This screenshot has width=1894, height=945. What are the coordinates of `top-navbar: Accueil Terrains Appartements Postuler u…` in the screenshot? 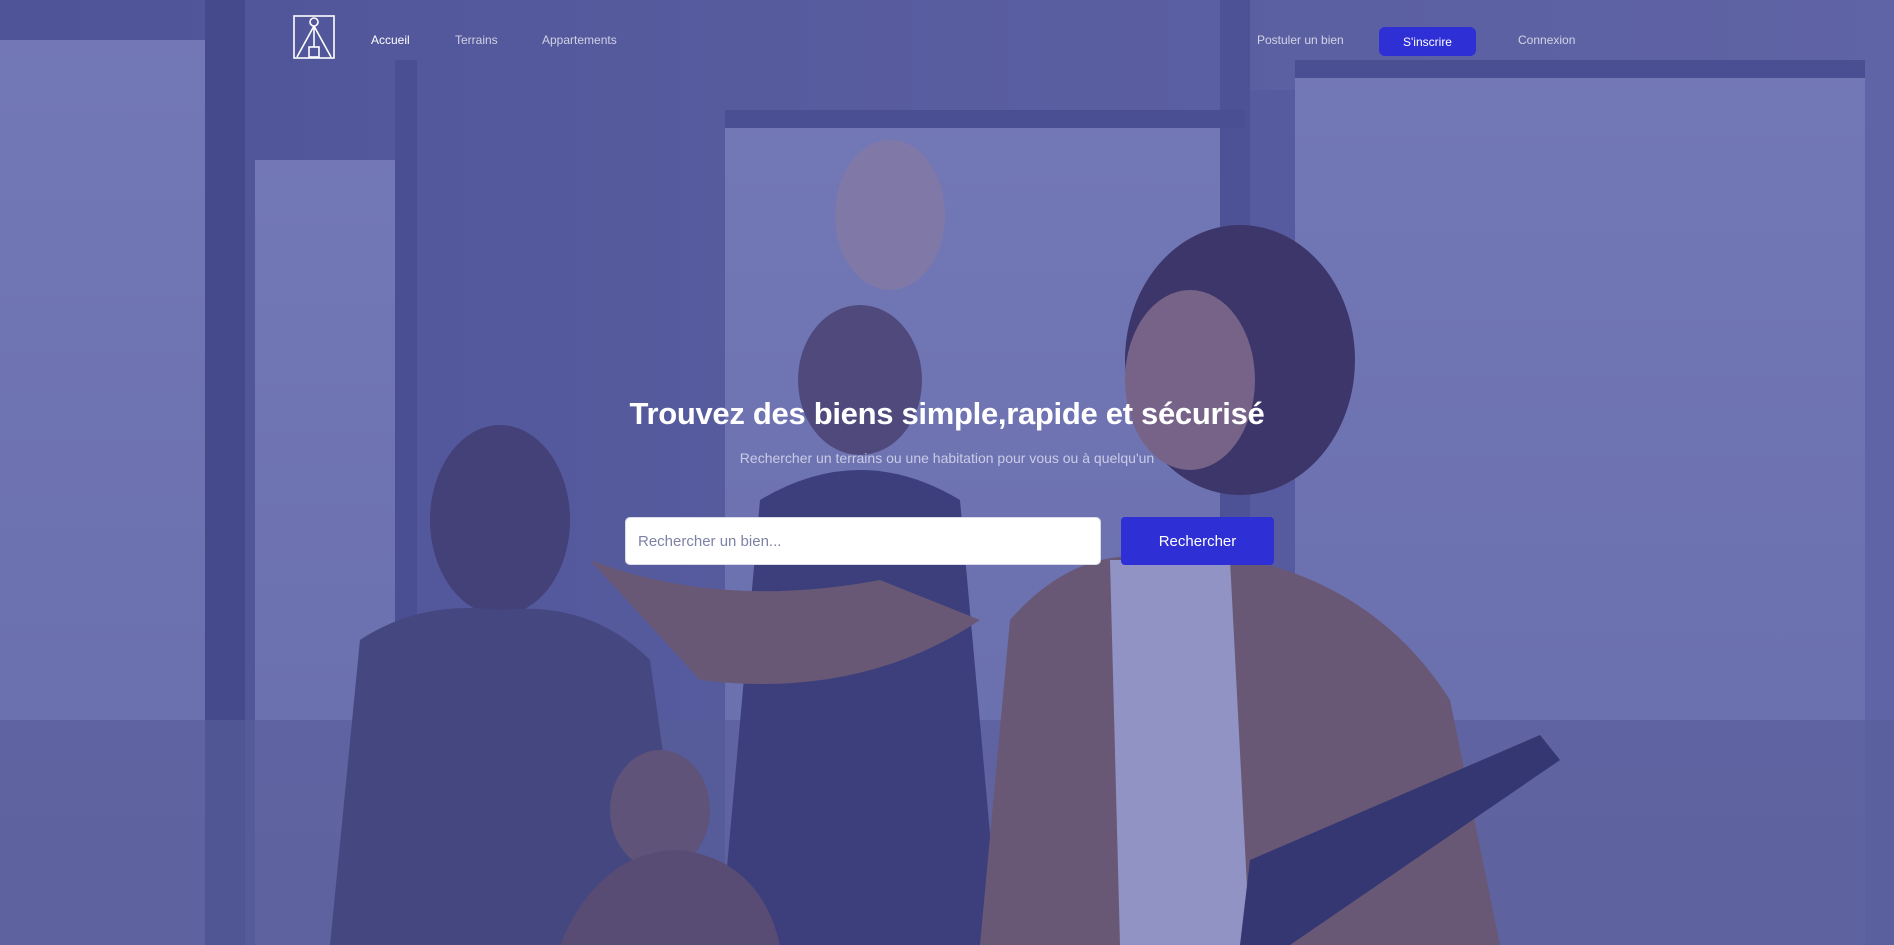 It's located at (947, 42).